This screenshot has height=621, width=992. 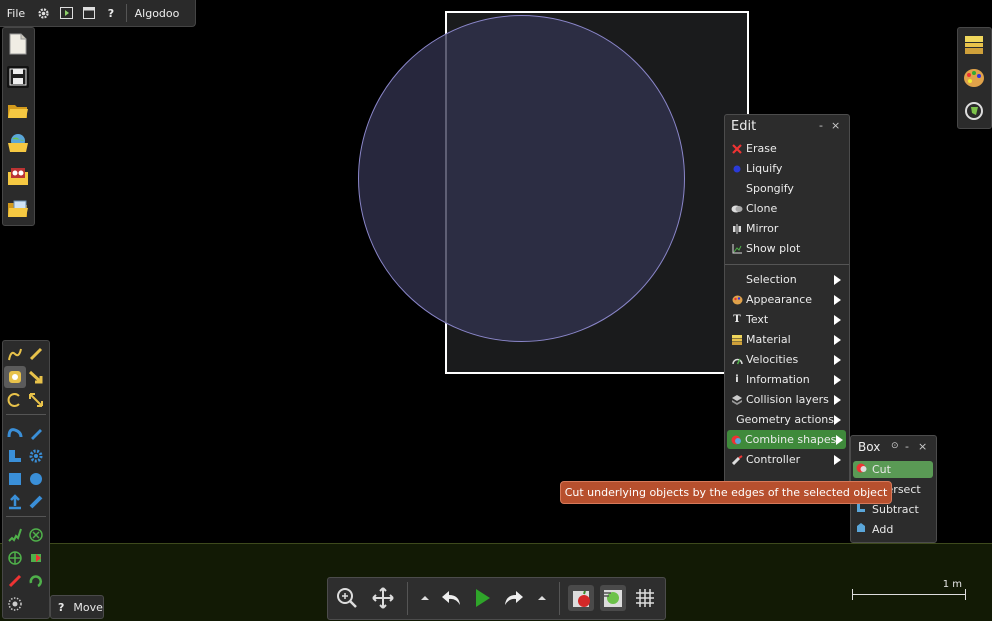 What do you see at coordinates (425, 598) in the screenshot?
I see `undo-dropdown-icon` at bounding box center [425, 598].